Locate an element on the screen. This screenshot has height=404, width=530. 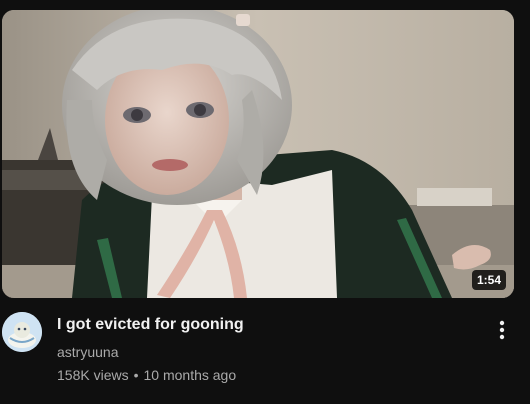
channel-avatar is located at coordinates (22, 332).